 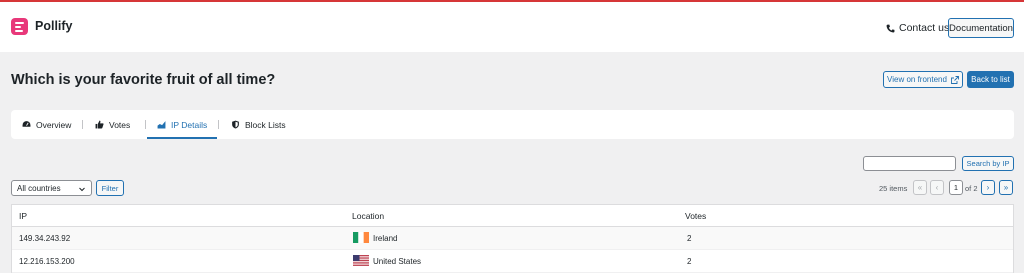 I want to click on next-page-button: ›, so click(x=988, y=187).